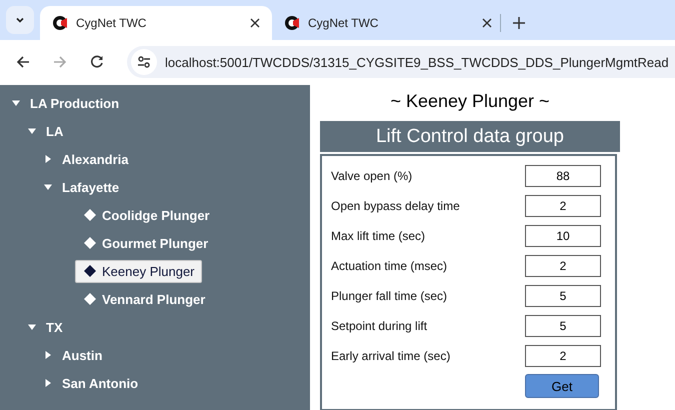 This screenshot has width=675, height=410. I want to click on back-icon, so click(23, 62).